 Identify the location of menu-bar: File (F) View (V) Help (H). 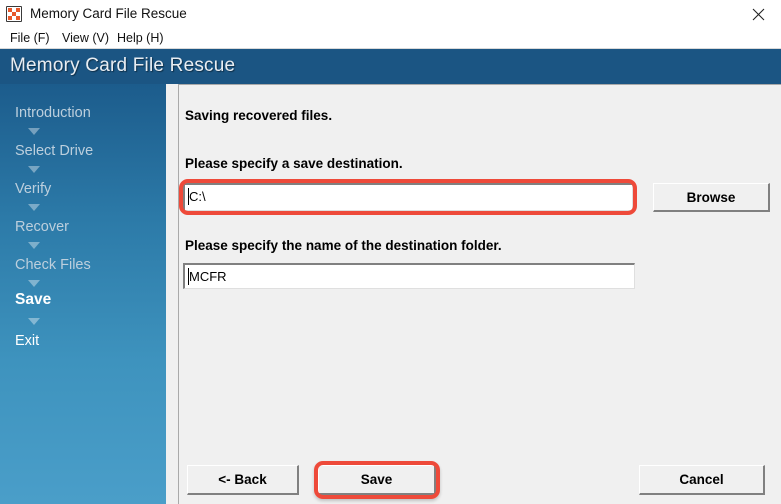
(390, 38).